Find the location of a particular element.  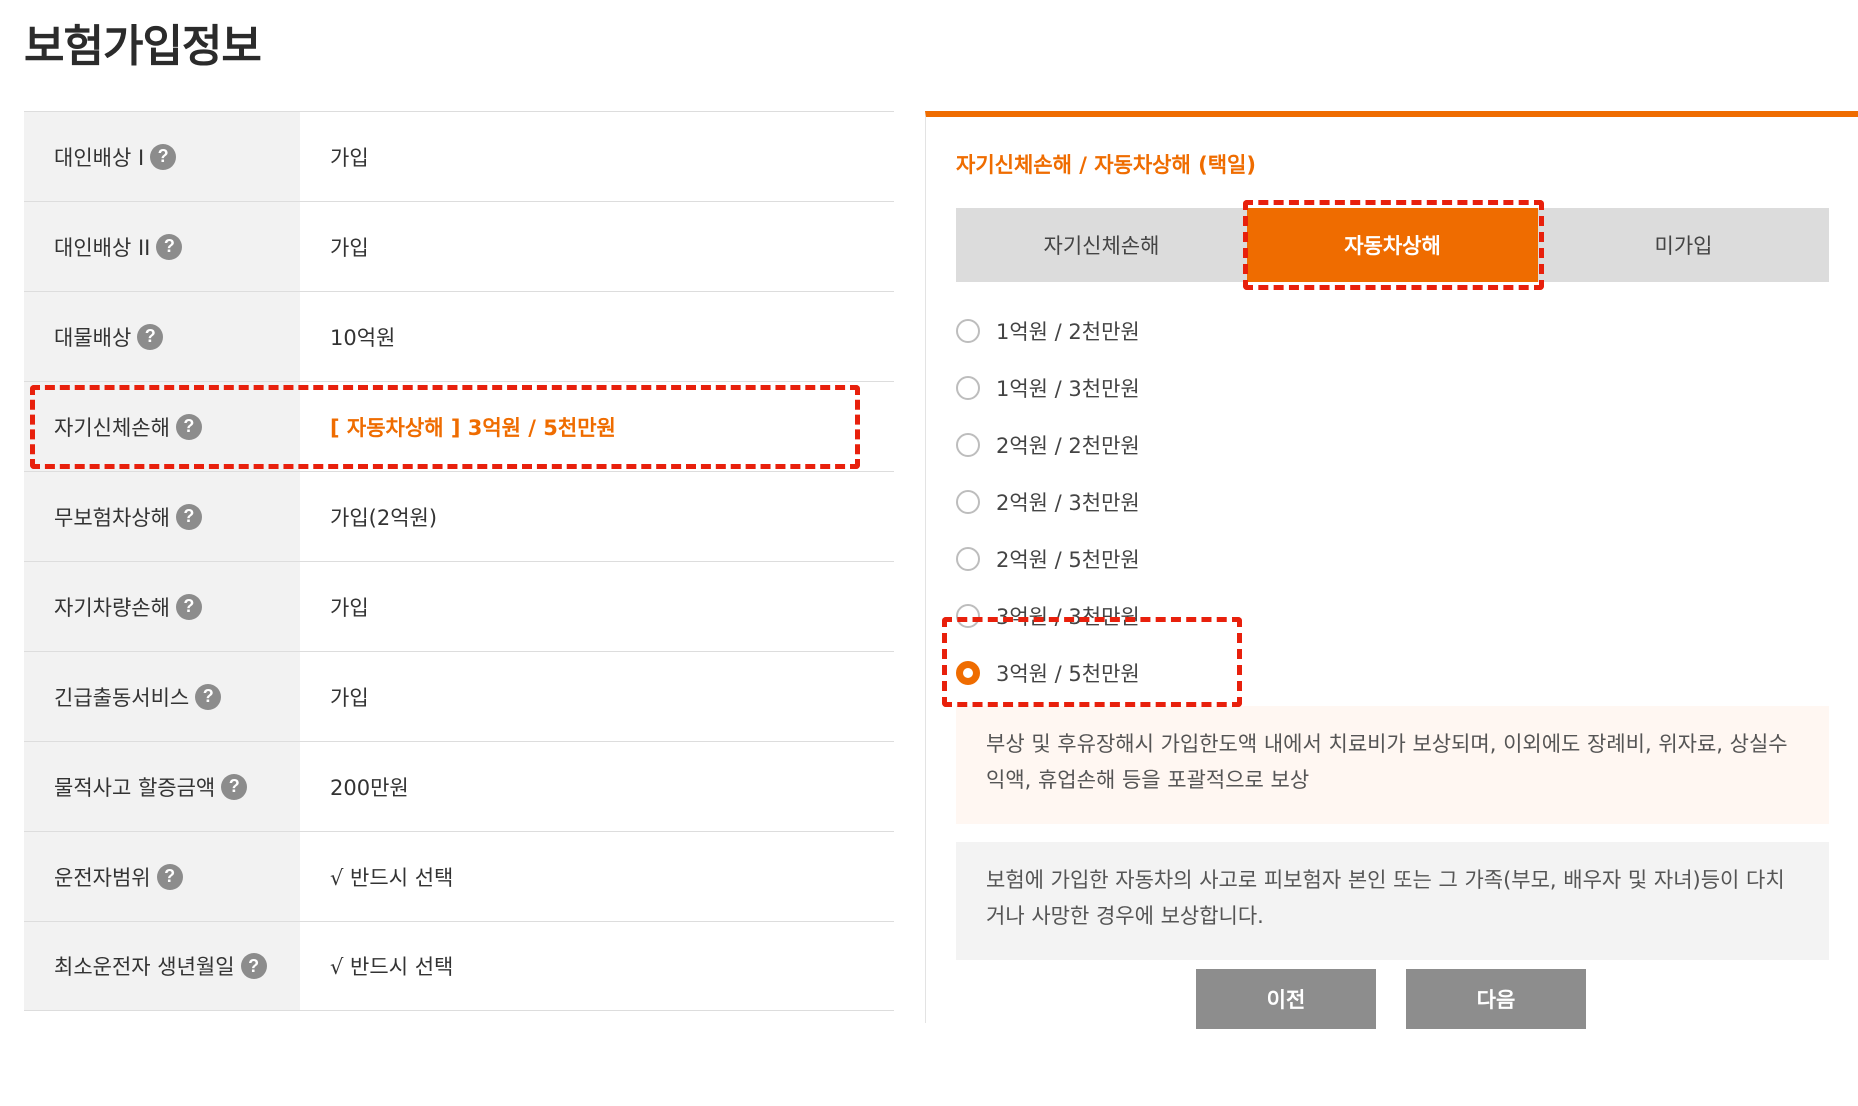

panel-title: 자기신체손해 / 자동차상해 (택일) is located at coordinates (1106, 165).